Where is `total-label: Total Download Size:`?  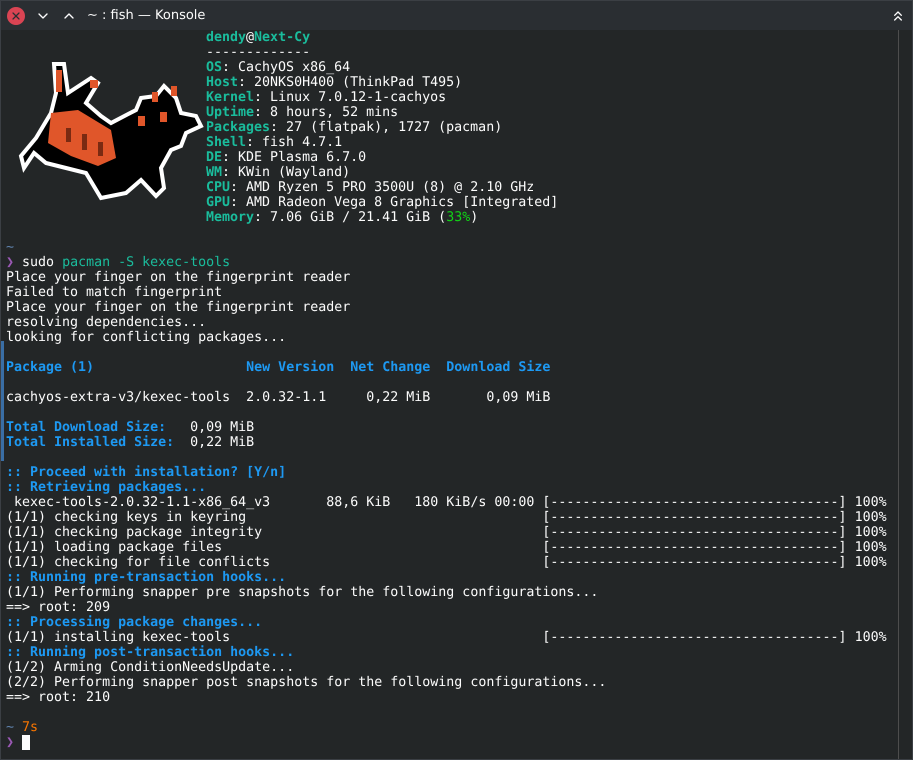
total-label: Total Download Size: is located at coordinates (87, 427).